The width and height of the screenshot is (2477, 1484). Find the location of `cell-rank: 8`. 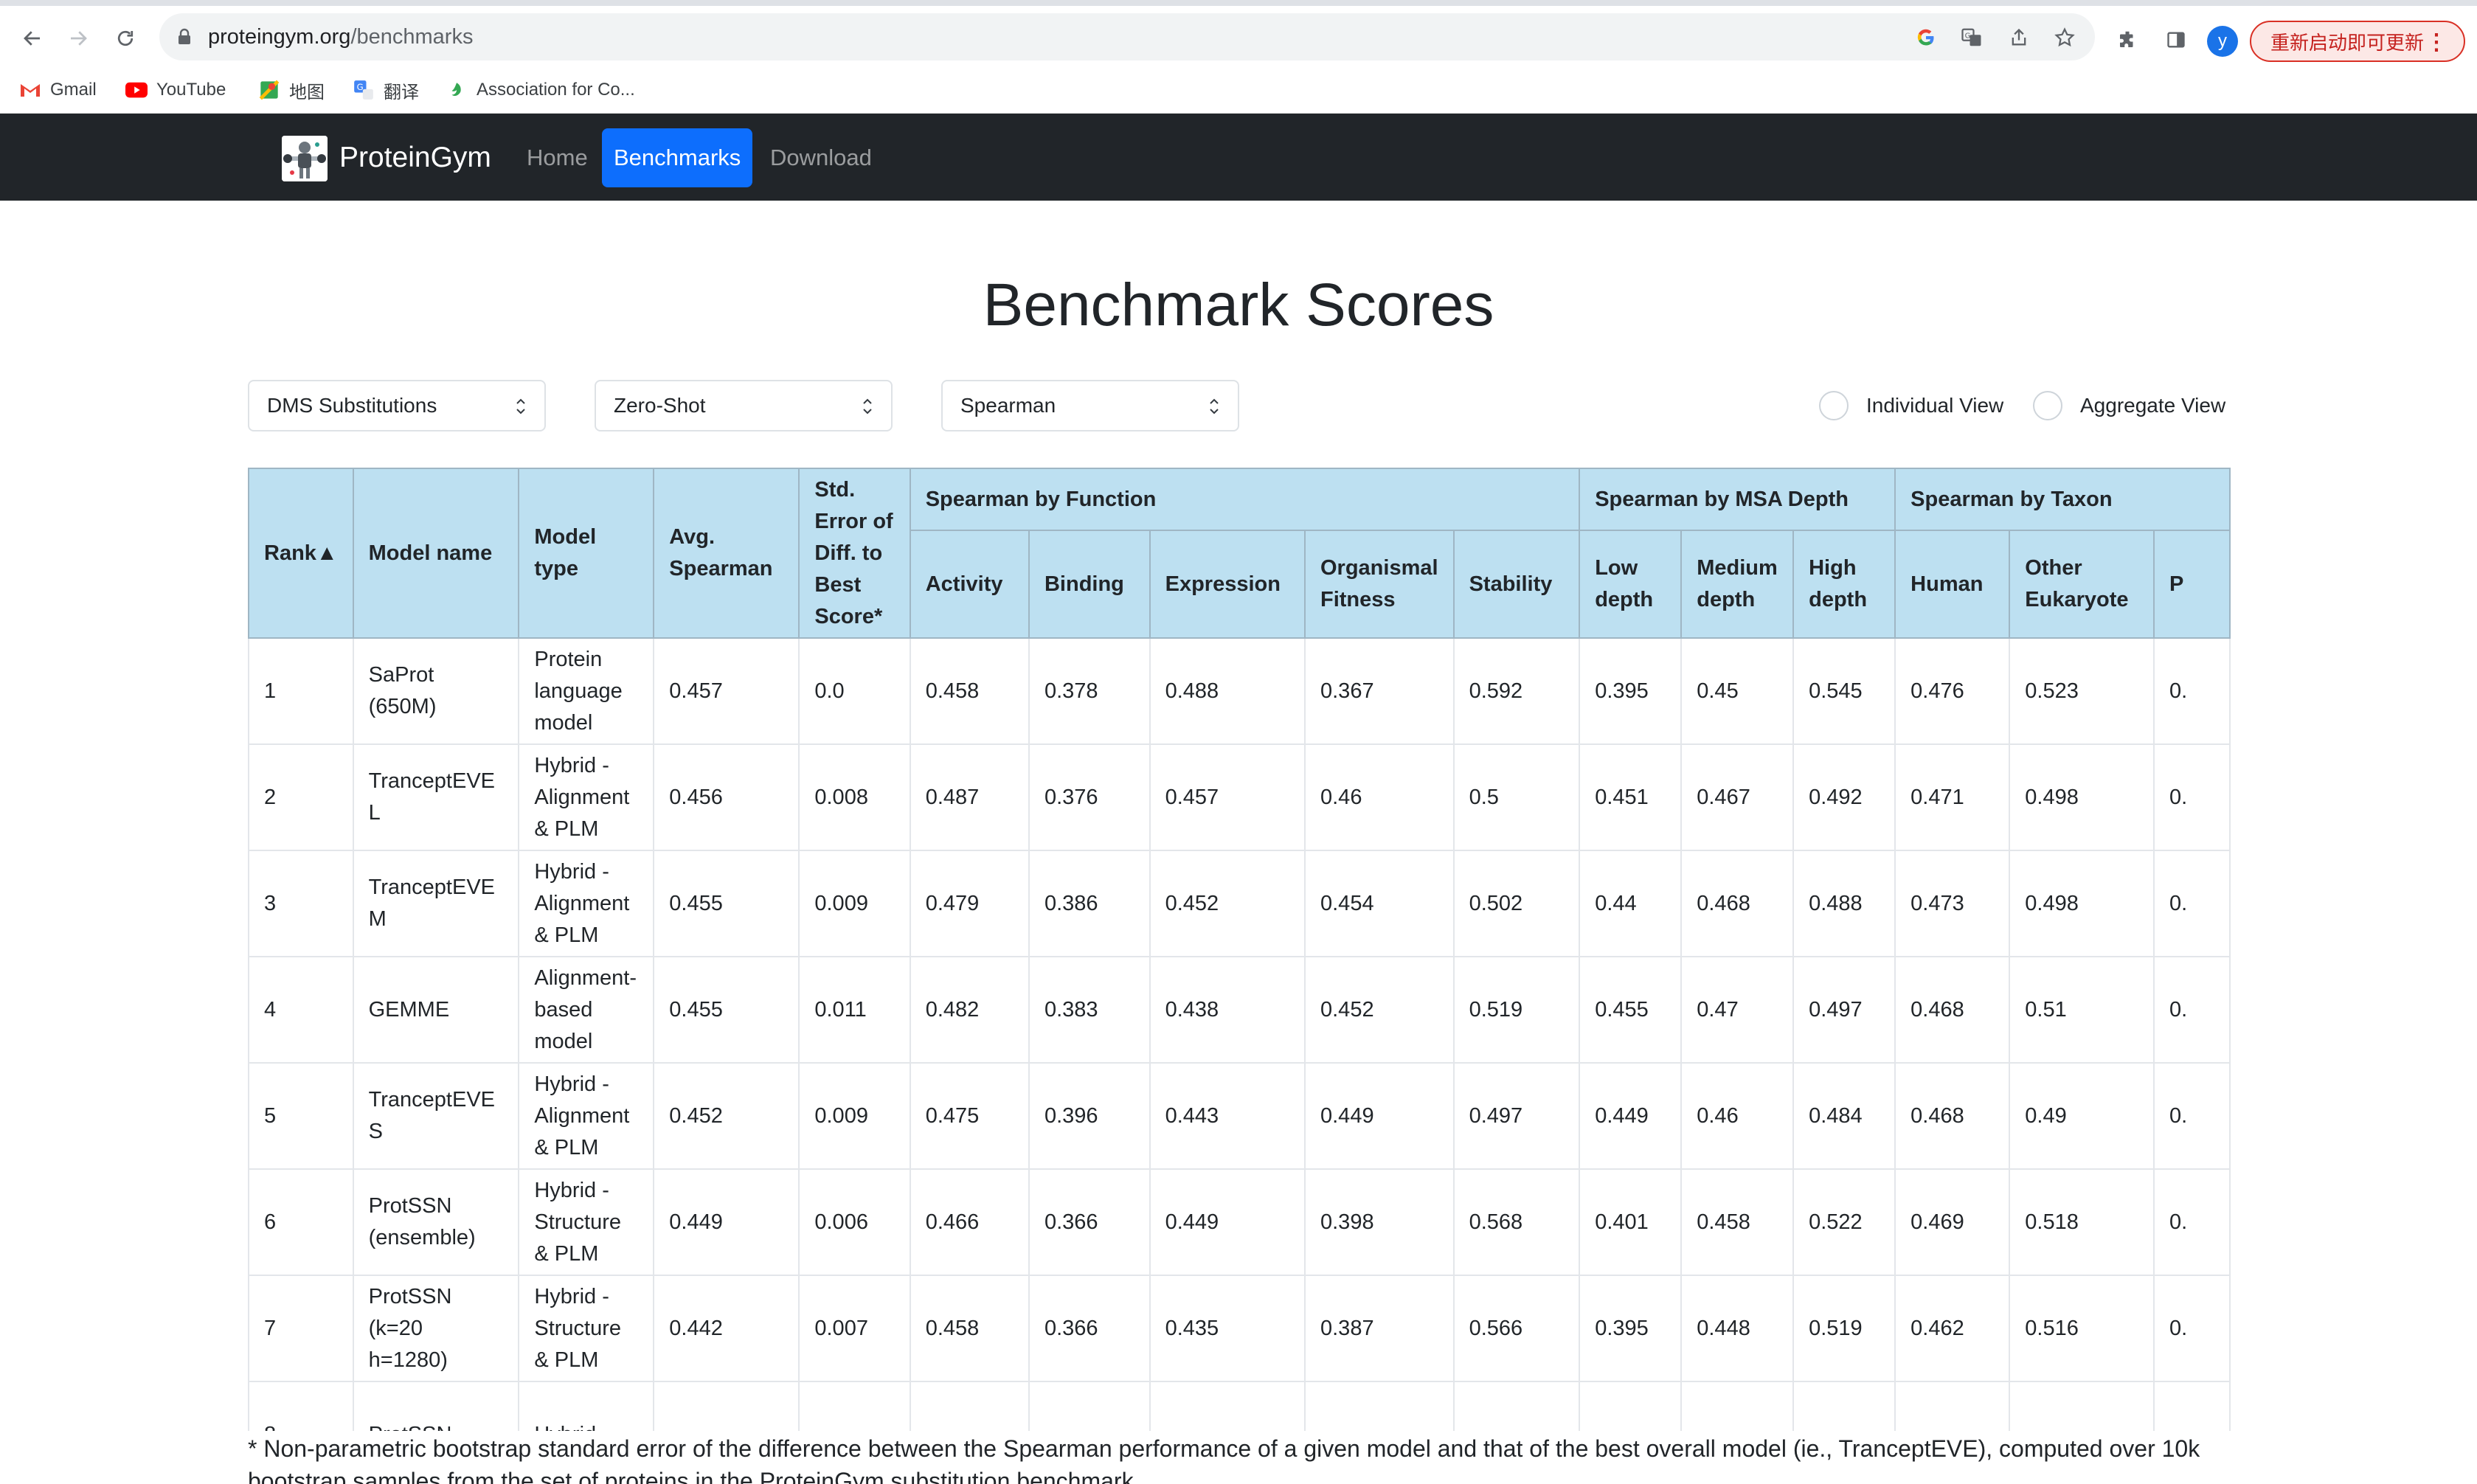

cell-rank: 8 is located at coordinates (301, 1406).